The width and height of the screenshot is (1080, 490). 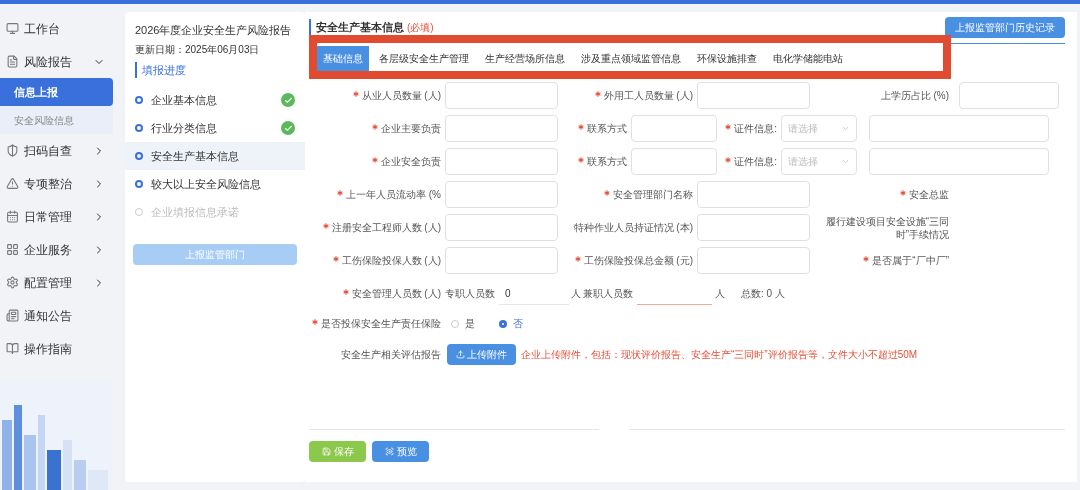 What do you see at coordinates (56, 249) in the screenshot?
I see `sidebar-item: 企业服务` at bounding box center [56, 249].